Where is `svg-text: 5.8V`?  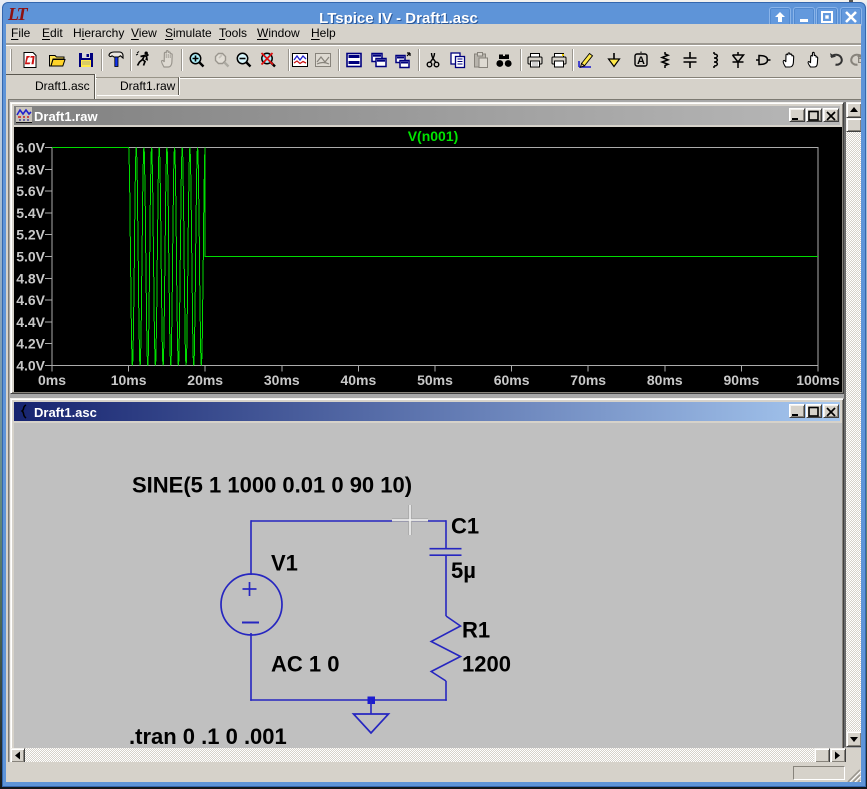 svg-text: 5.8V is located at coordinates (30, 169).